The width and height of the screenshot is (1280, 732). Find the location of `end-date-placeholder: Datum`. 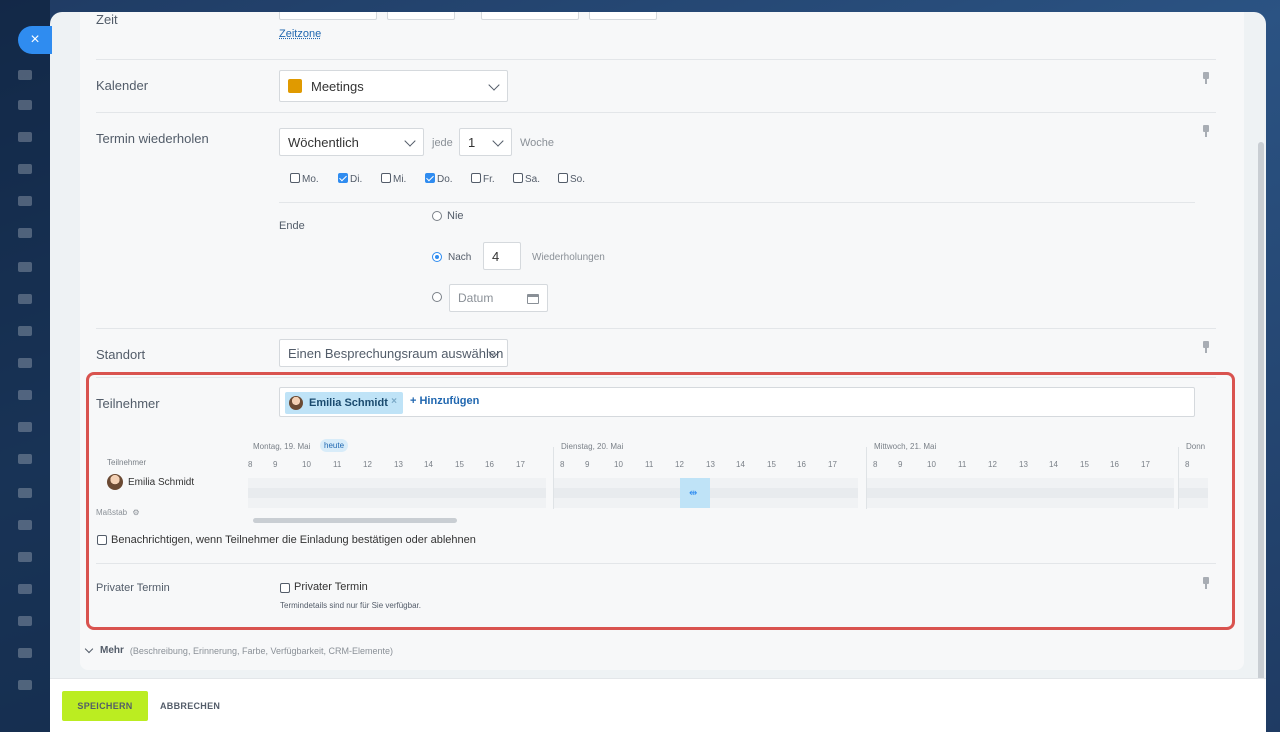

end-date-placeholder: Datum is located at coordinates (476, 298).